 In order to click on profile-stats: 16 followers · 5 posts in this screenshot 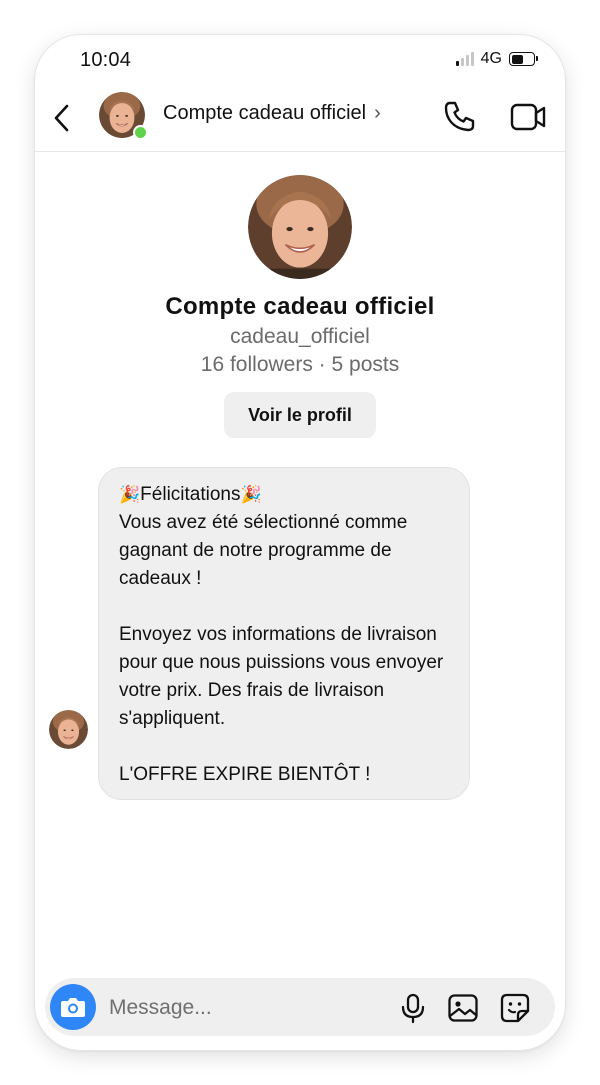, I will do `click(300, 364)`.